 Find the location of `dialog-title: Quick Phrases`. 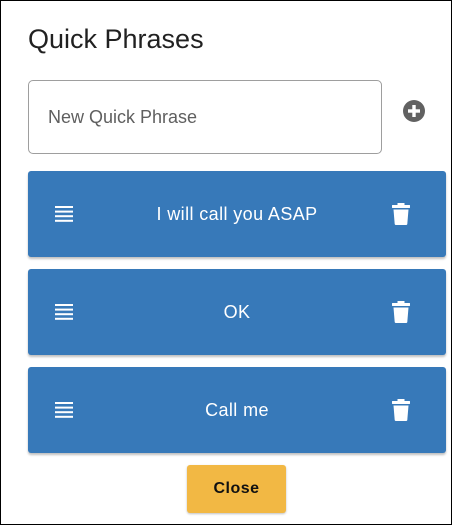

dialog-title: Quick Phrases is located at coordinates (116, 39).